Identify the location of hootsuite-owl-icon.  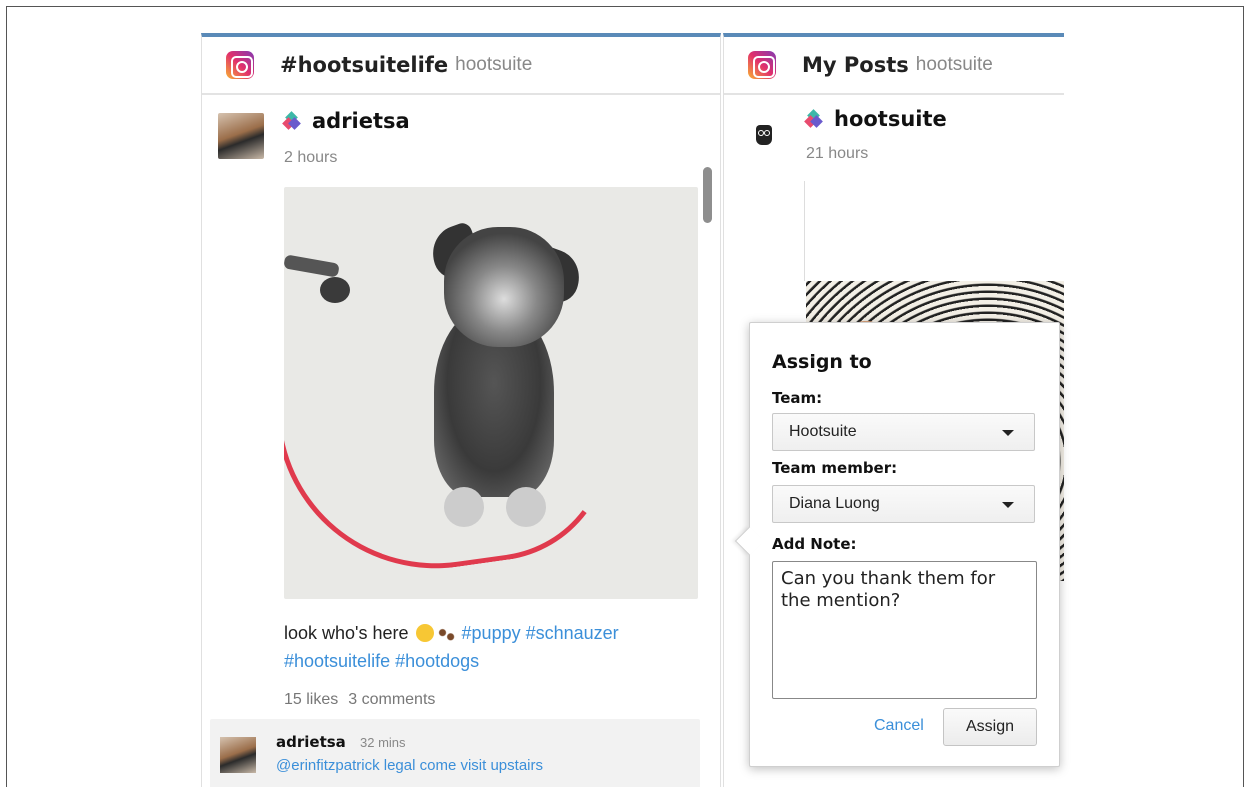
(764, 135).